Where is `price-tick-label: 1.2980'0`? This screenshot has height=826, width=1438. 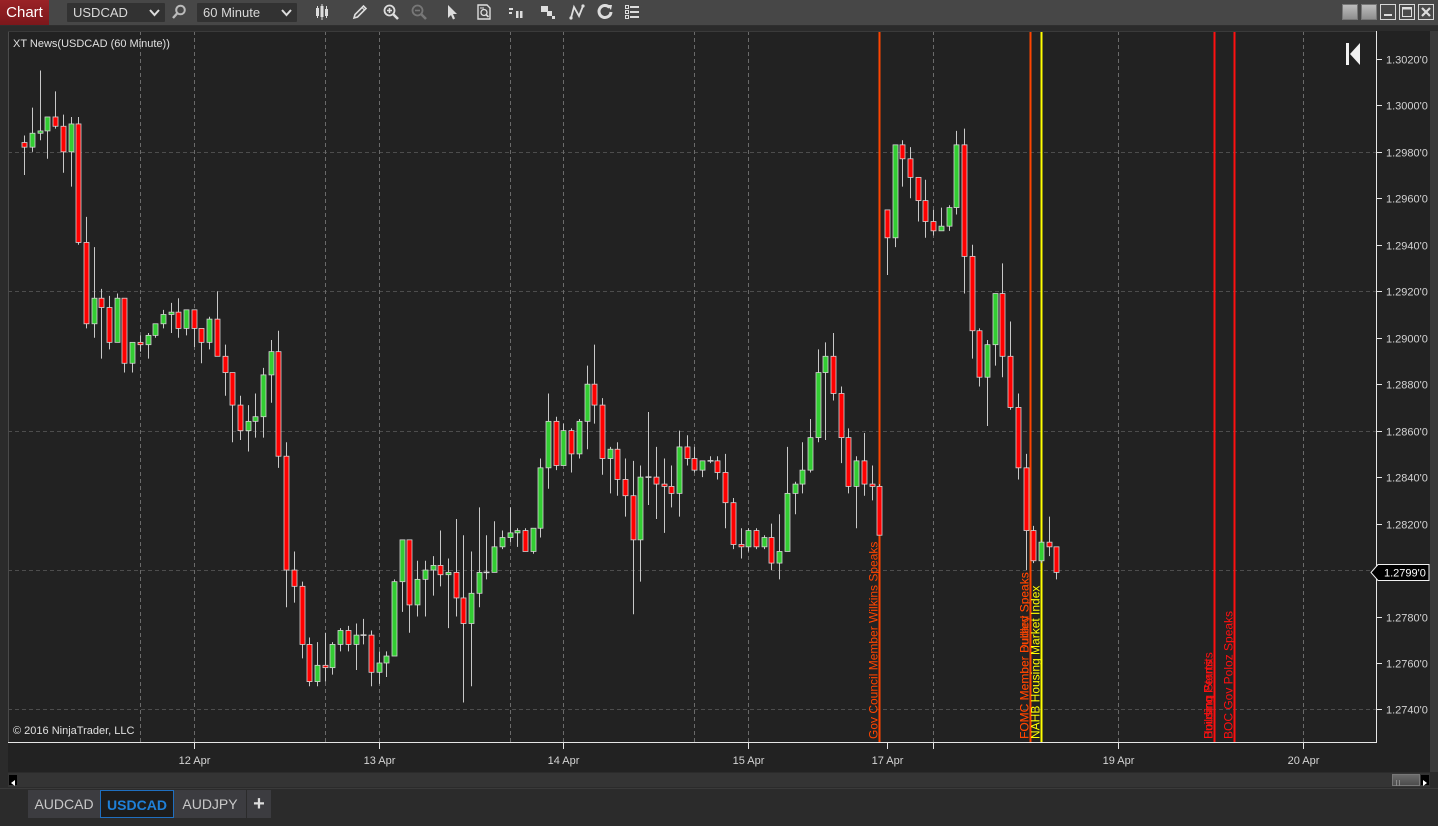 price-tick-label: 1.2980'0 is located at coordinates (1407, 154).